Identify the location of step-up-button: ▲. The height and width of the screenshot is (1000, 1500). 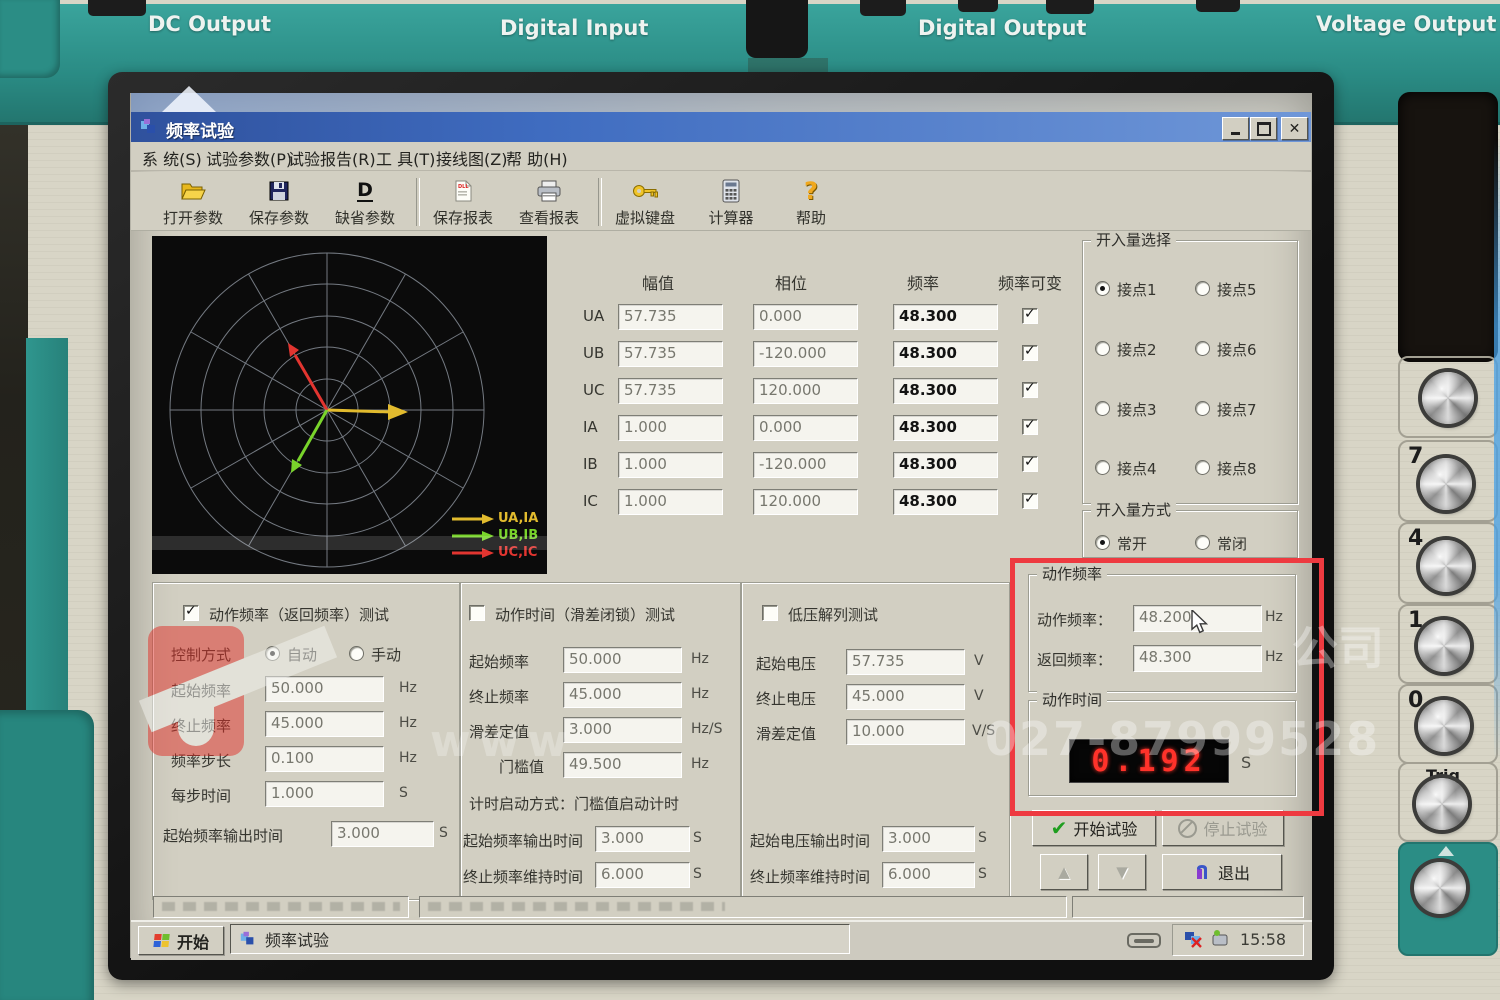
(1064, 872).